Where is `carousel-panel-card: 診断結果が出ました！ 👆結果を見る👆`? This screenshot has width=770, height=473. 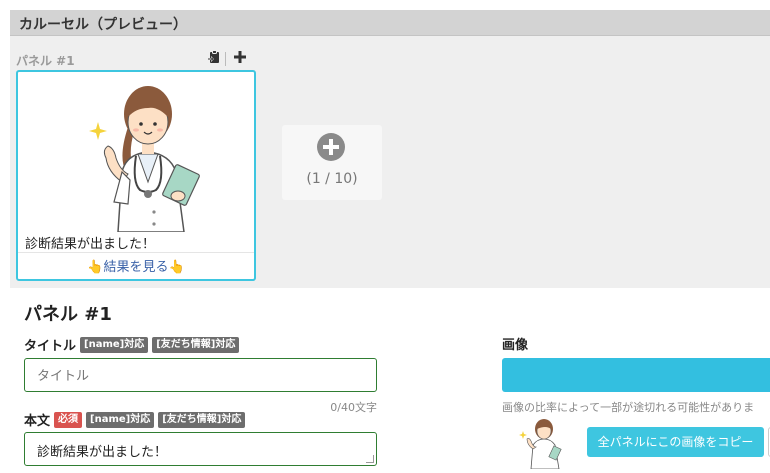 carousel-panel-card: 診断結果が出ました！ 👆結果を見る👆 is located at coordinates (136, 175).